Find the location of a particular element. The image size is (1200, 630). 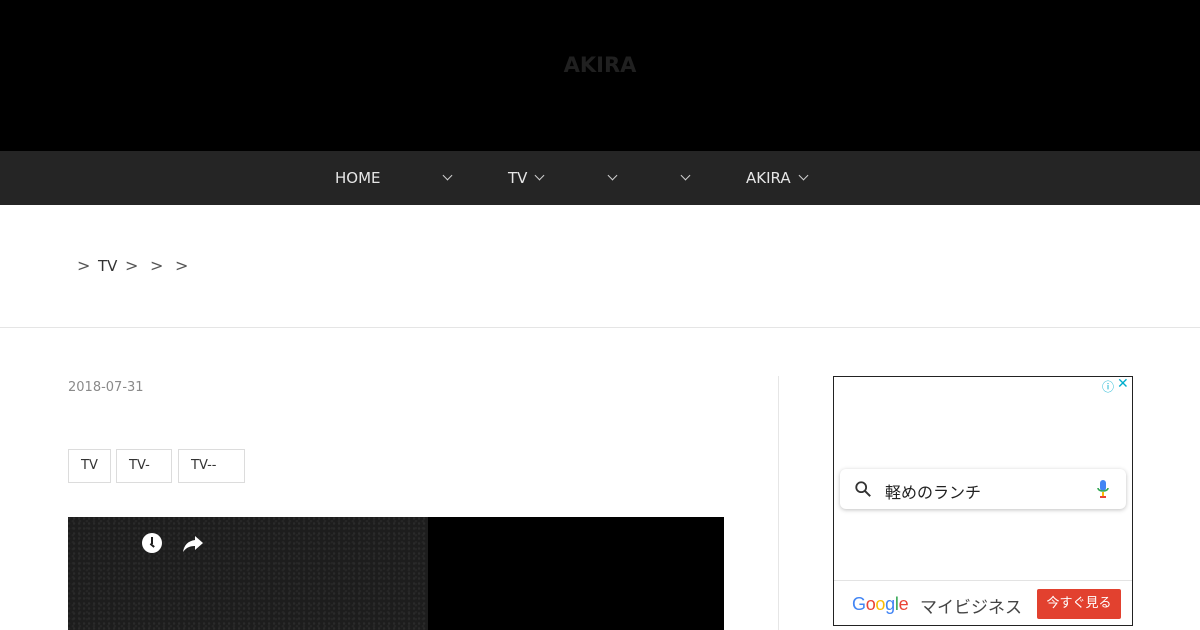

google-logo: Google is located at coordinates (880, 604).